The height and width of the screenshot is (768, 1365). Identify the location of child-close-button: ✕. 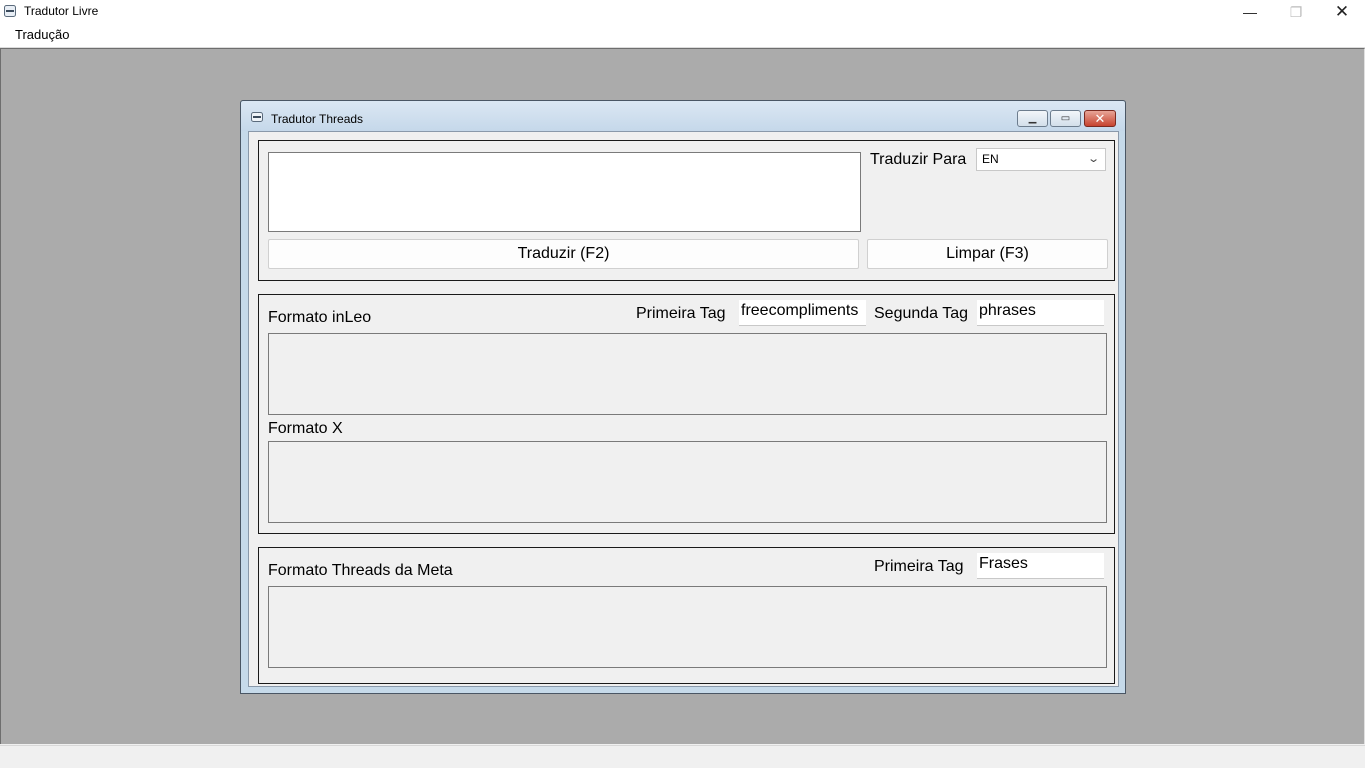
(1100, 118).